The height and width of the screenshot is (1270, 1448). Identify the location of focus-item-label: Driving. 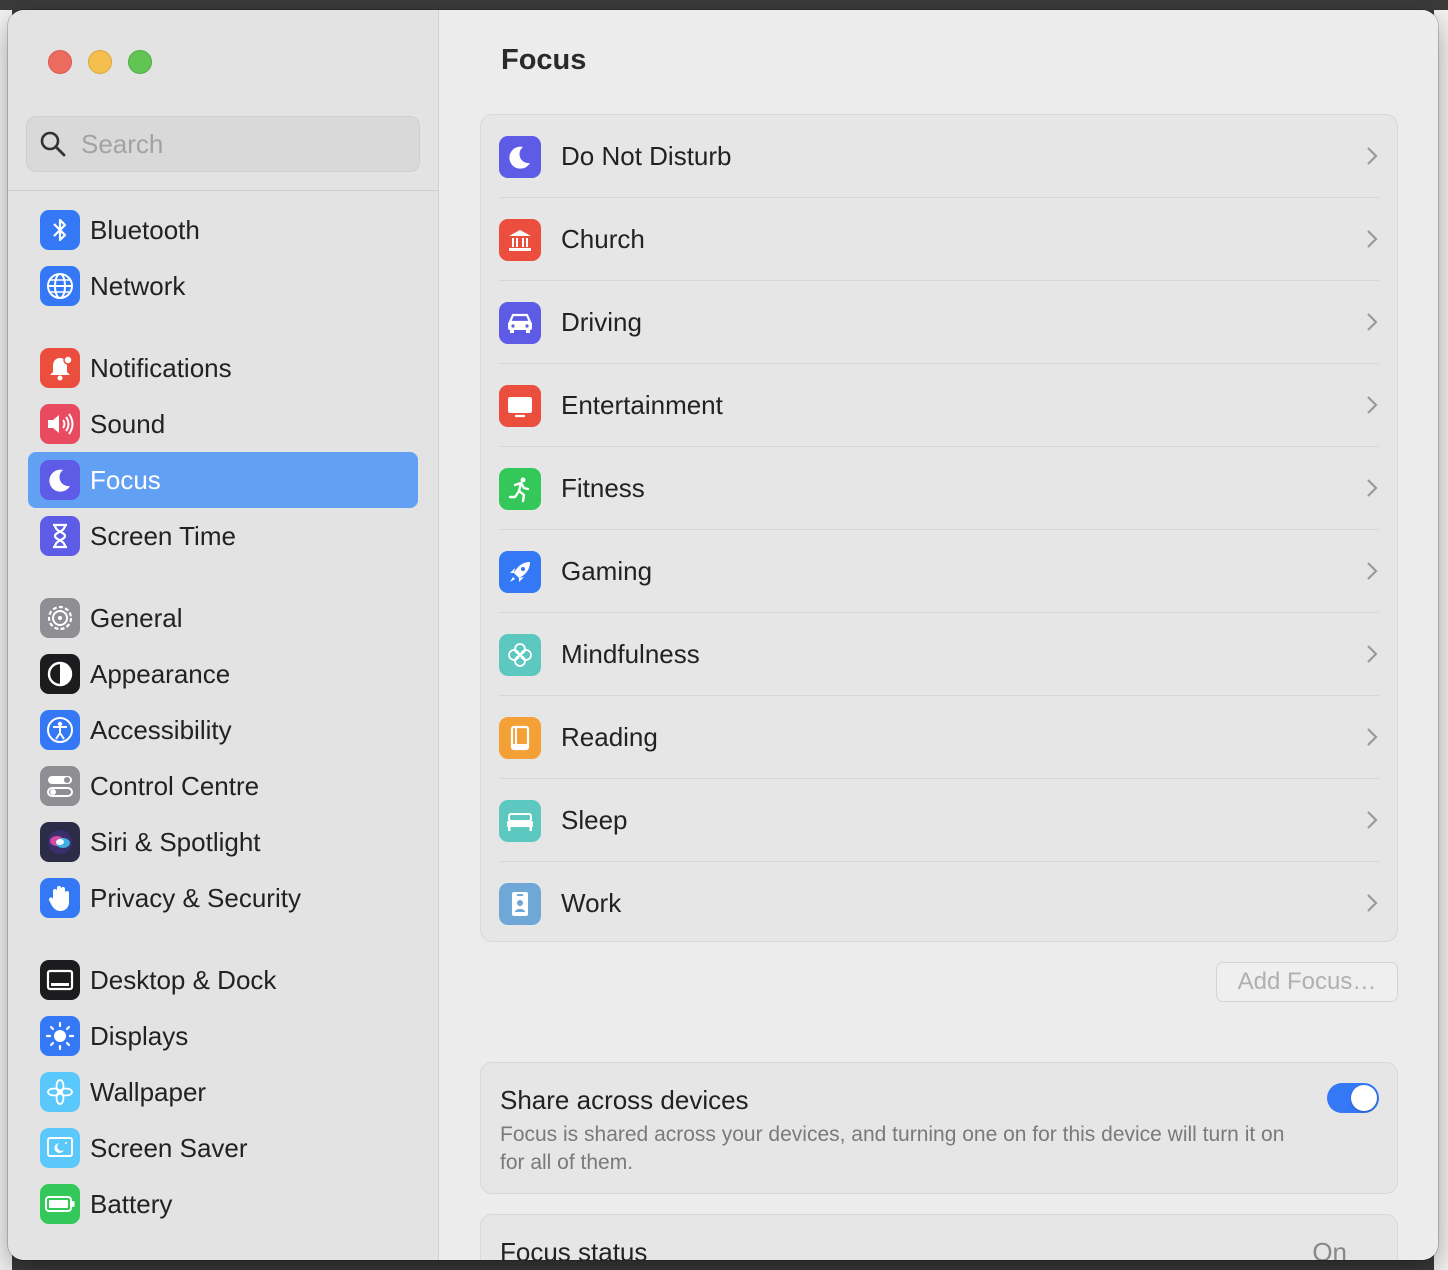
(601, 322).